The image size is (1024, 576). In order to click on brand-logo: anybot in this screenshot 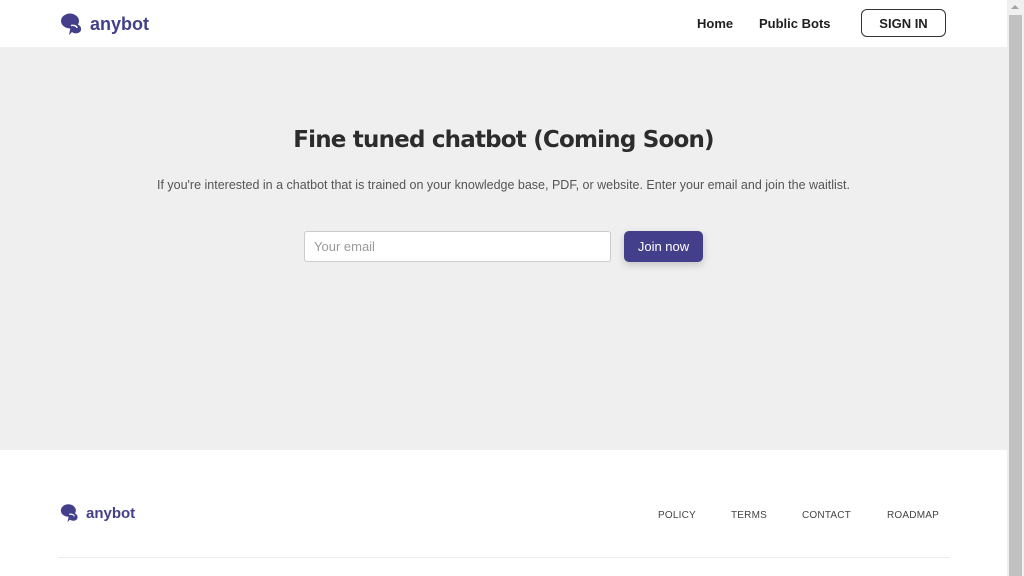, I will do `click(104, 24)`.